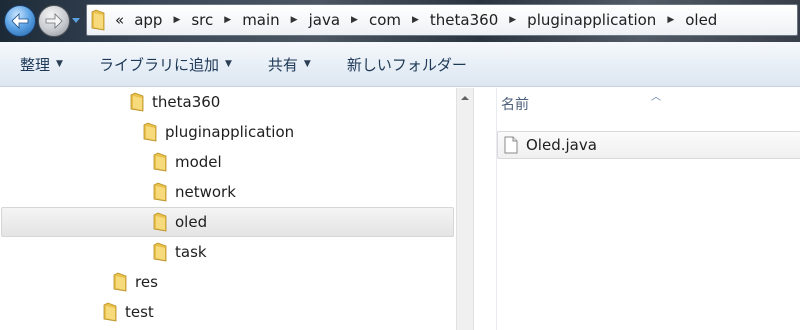 Image resolution: width=800 pixels, height=330 pixels. What do you see at coordinates (485, 209) in the screenshot?
I see `pane-splitter` at bounding box center [485, 209].